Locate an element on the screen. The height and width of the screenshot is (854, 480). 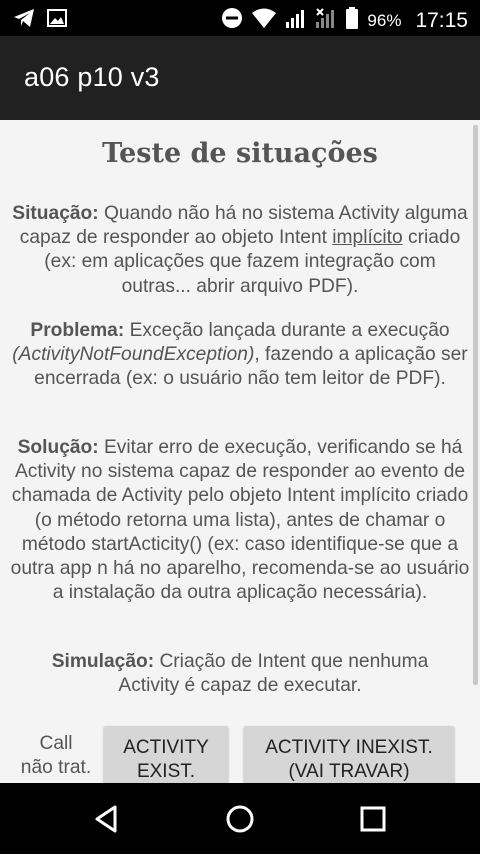
do-not-disturb-icon is located at coordinates (232, 20).